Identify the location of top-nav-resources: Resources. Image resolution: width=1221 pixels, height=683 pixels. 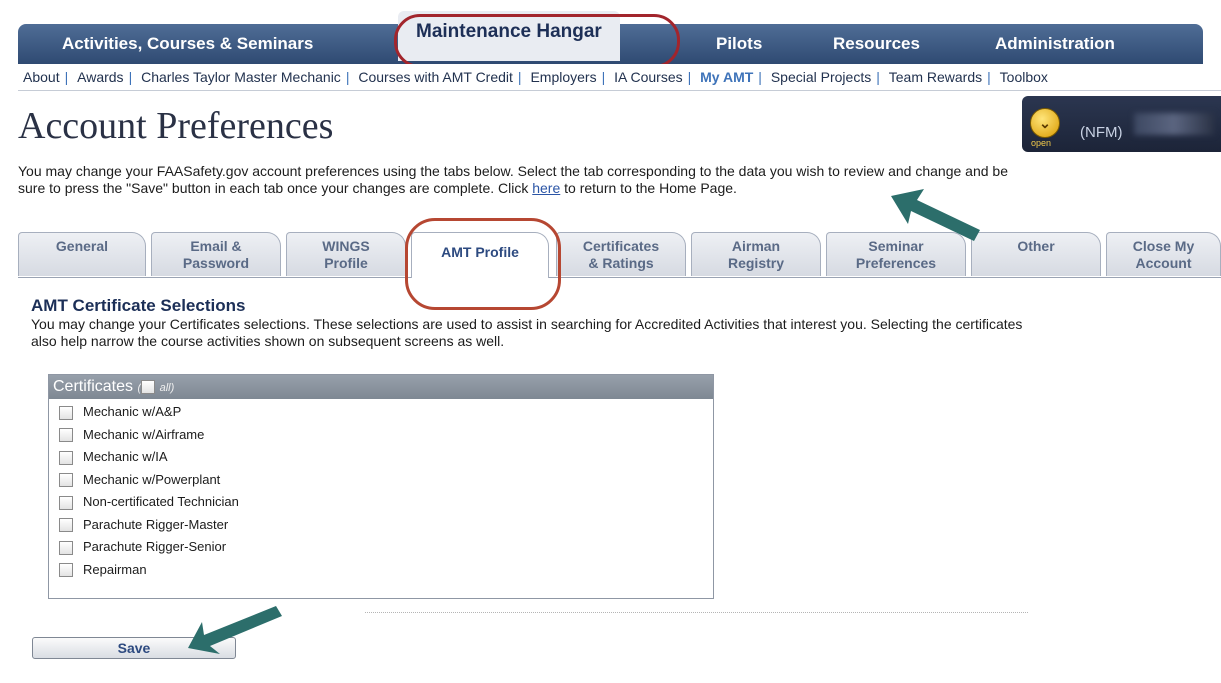
(876, 44).